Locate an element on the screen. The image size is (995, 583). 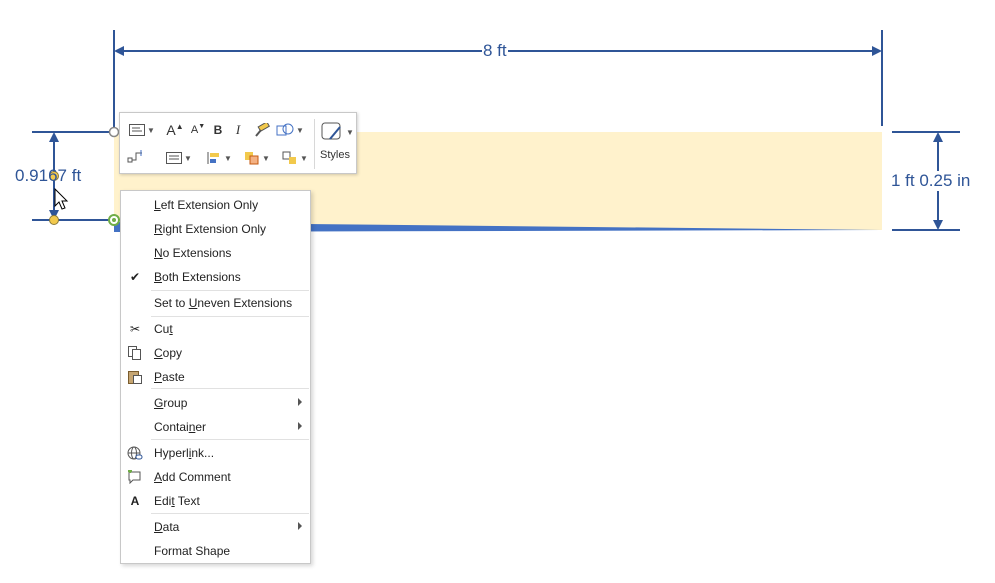
styles-label: Styles is located at coordinates (335, 155).